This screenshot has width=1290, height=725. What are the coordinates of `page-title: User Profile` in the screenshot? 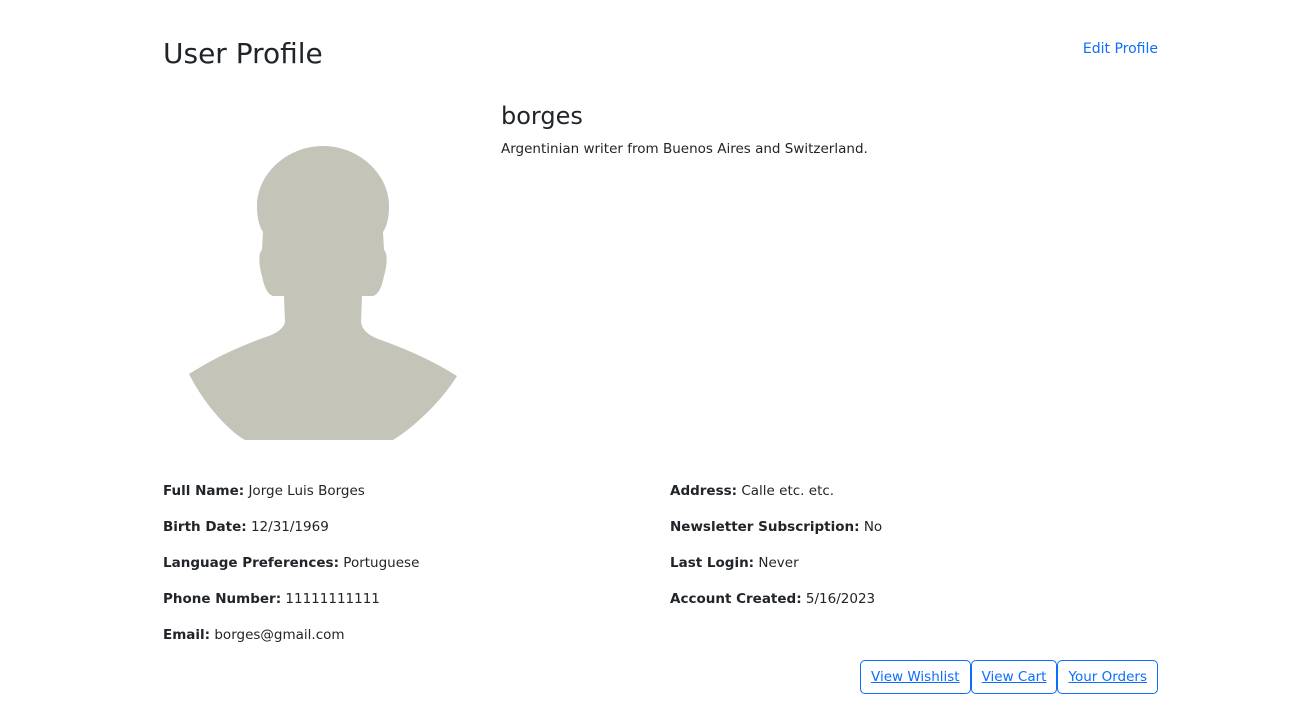 It's located at (243, 53).